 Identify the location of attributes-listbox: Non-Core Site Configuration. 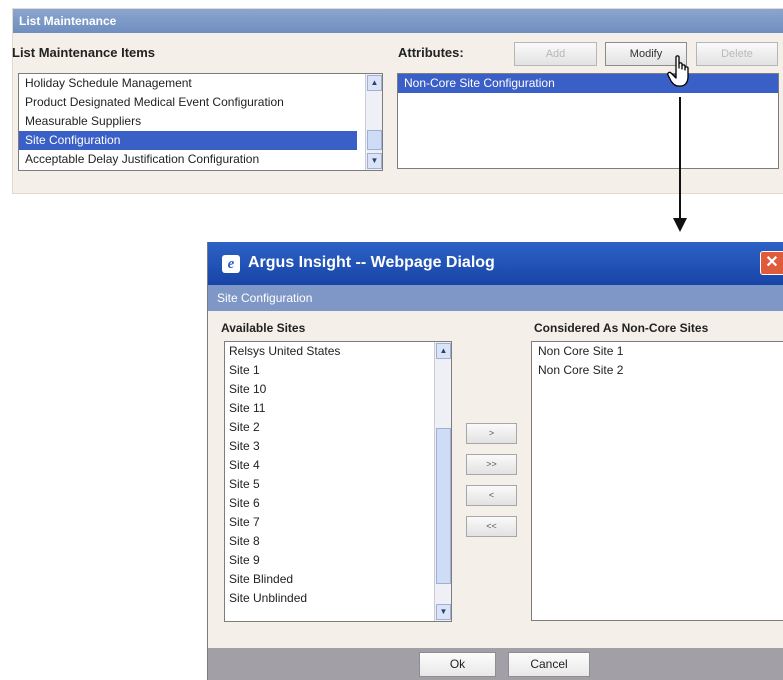
(588, 121).